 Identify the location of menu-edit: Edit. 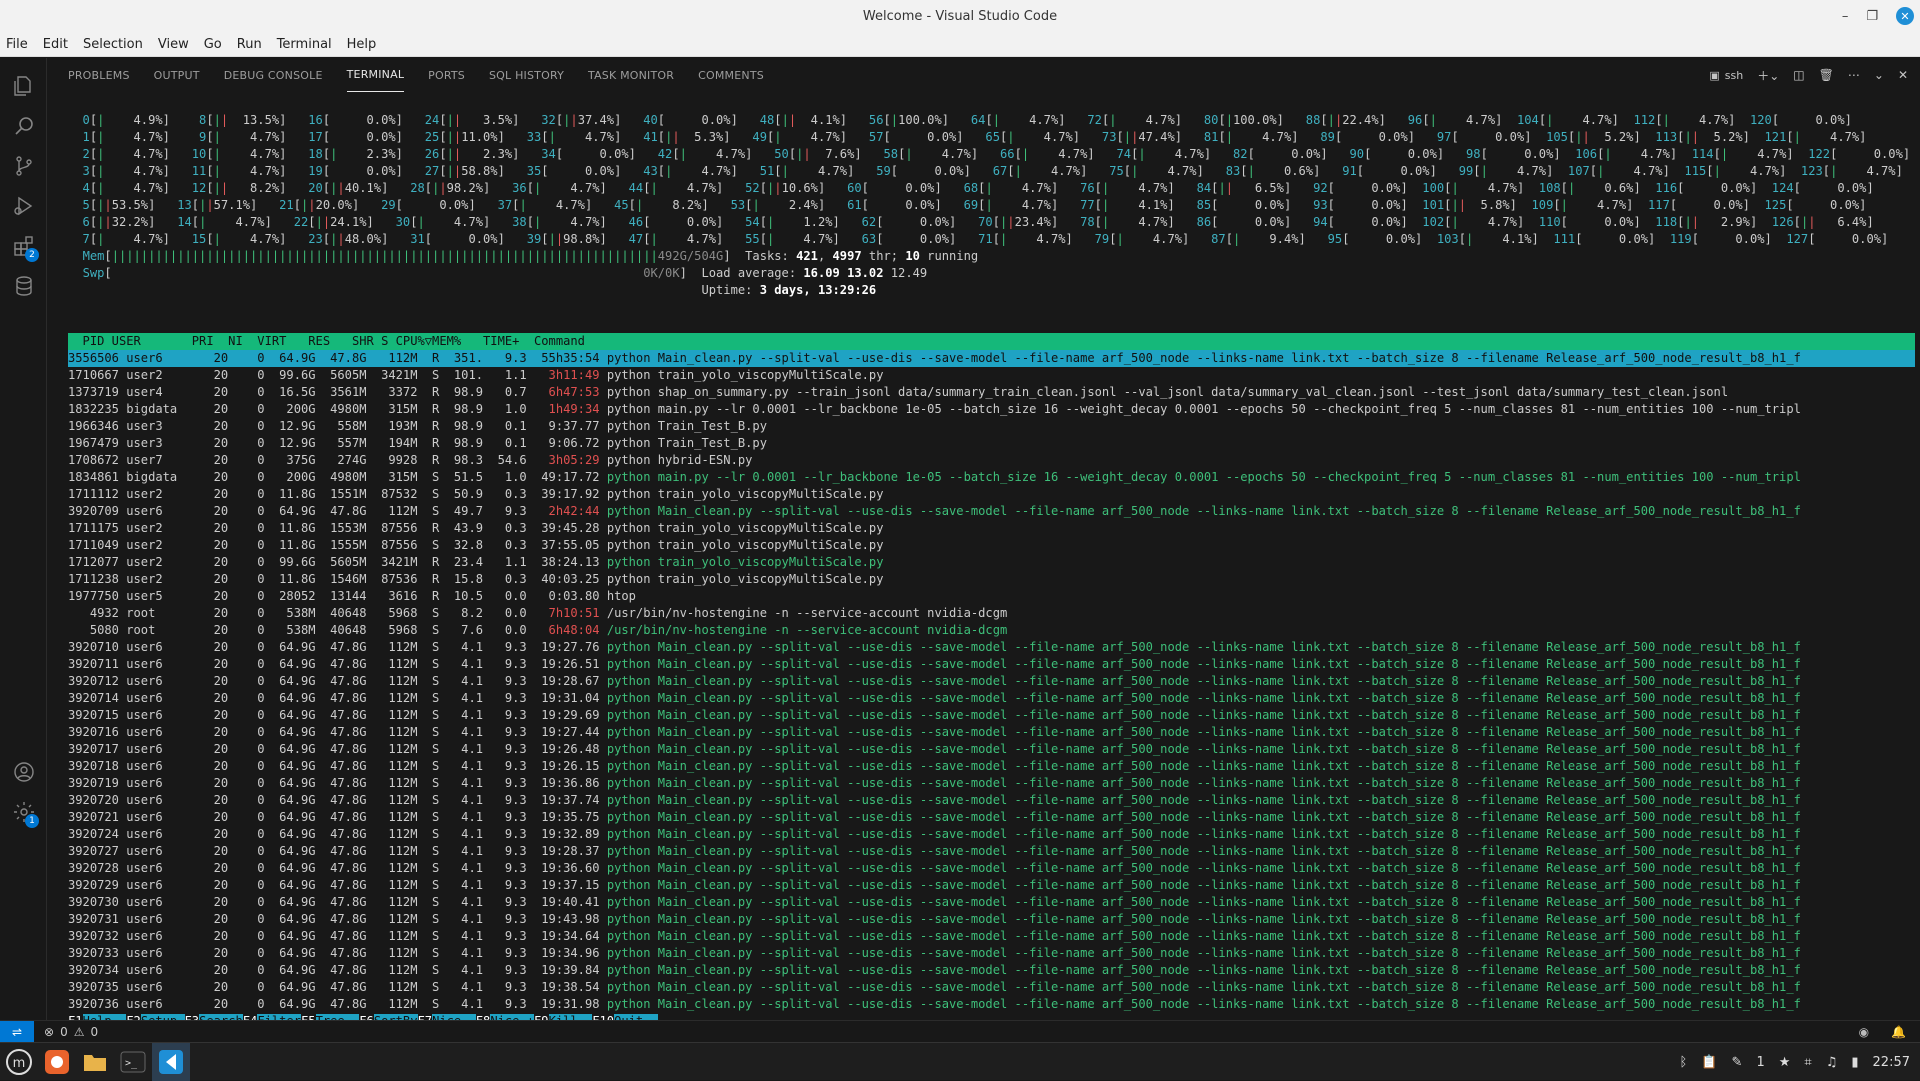
(55, 44).